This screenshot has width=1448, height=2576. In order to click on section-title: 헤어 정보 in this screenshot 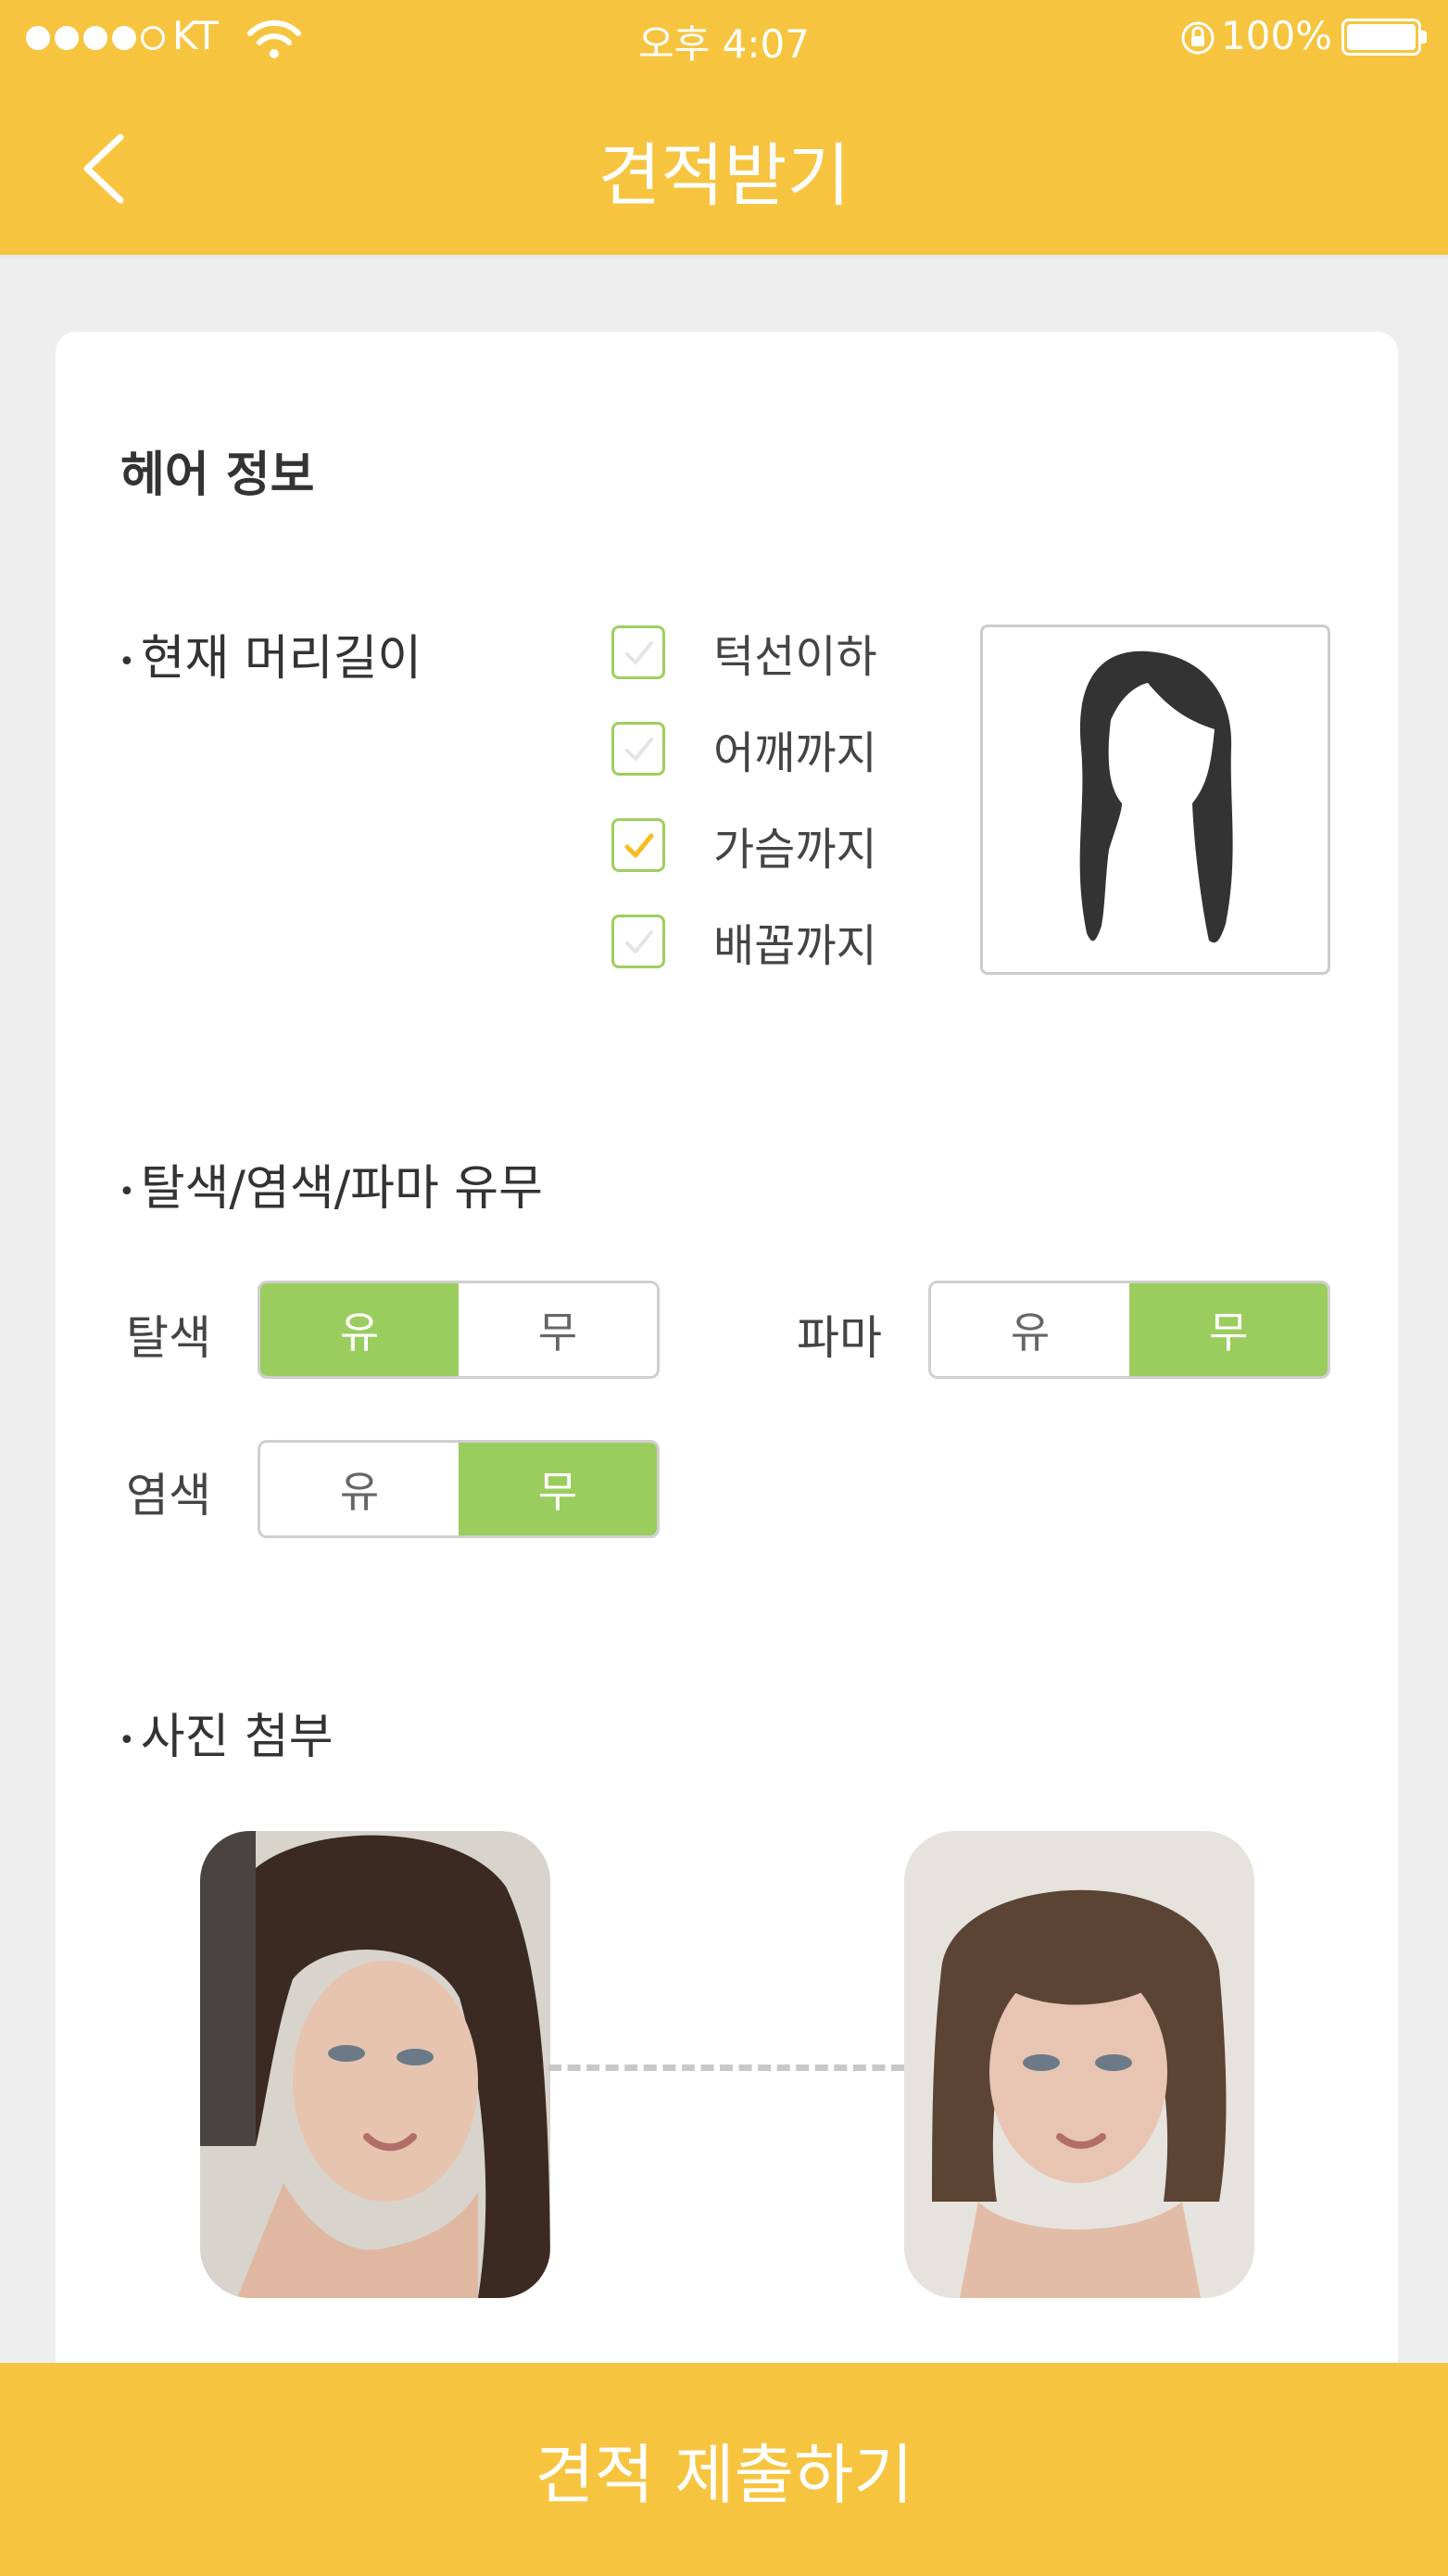, I will do `click(217, 475)`.